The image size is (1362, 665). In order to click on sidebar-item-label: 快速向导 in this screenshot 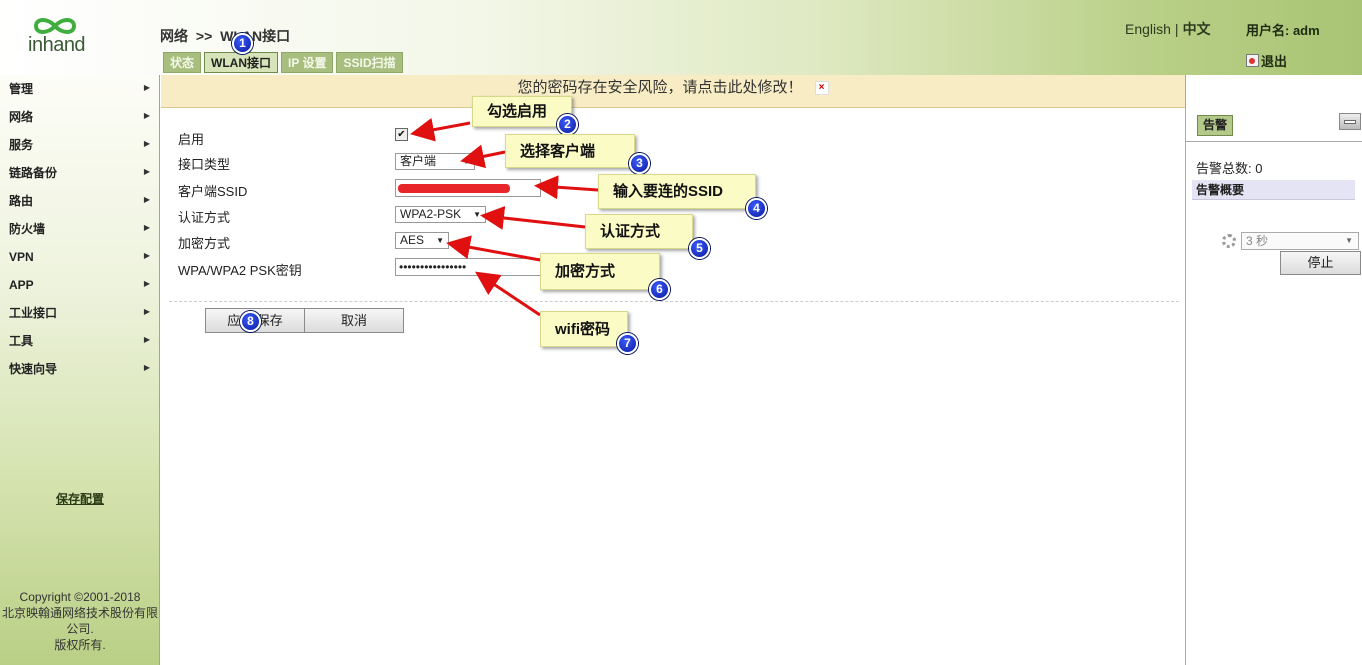, I will do `click(33, 369)`.